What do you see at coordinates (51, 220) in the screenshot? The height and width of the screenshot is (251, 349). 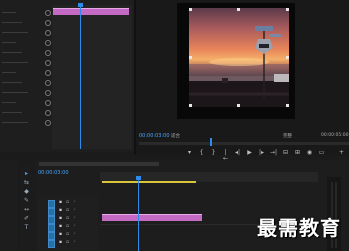 I see `track-target-v1` at bounding box center [51, 220].